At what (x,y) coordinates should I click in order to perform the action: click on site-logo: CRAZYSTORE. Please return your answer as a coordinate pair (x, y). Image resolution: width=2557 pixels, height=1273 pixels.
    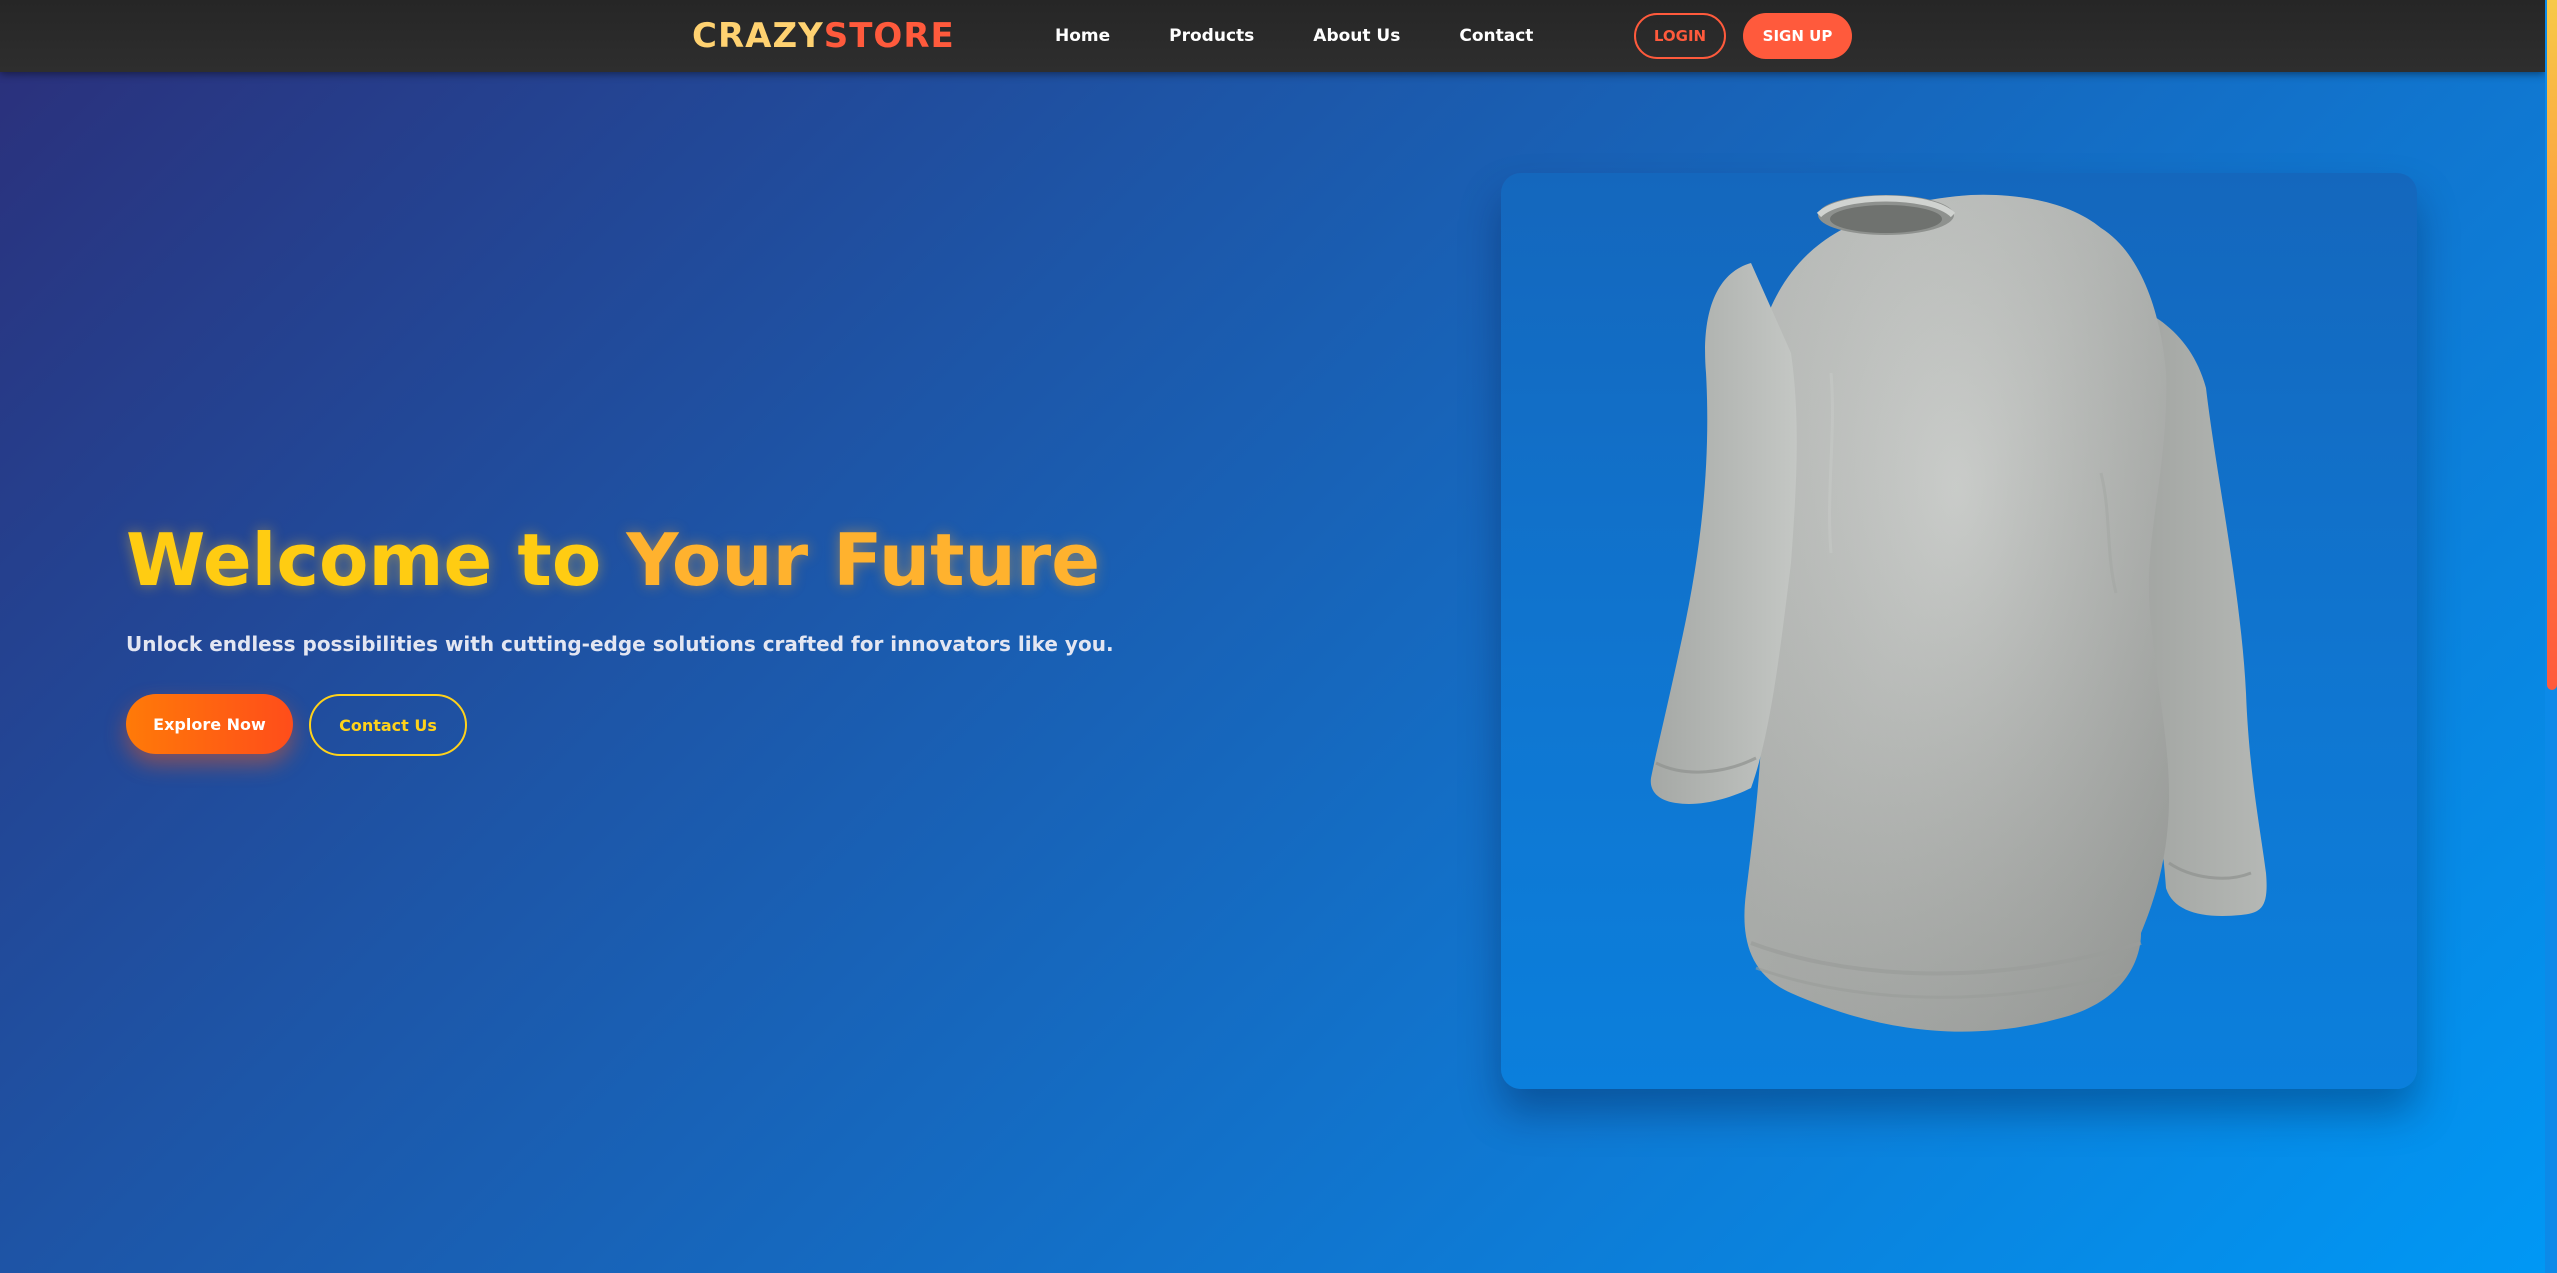
    Looking at the image, I should click on (823, 36).